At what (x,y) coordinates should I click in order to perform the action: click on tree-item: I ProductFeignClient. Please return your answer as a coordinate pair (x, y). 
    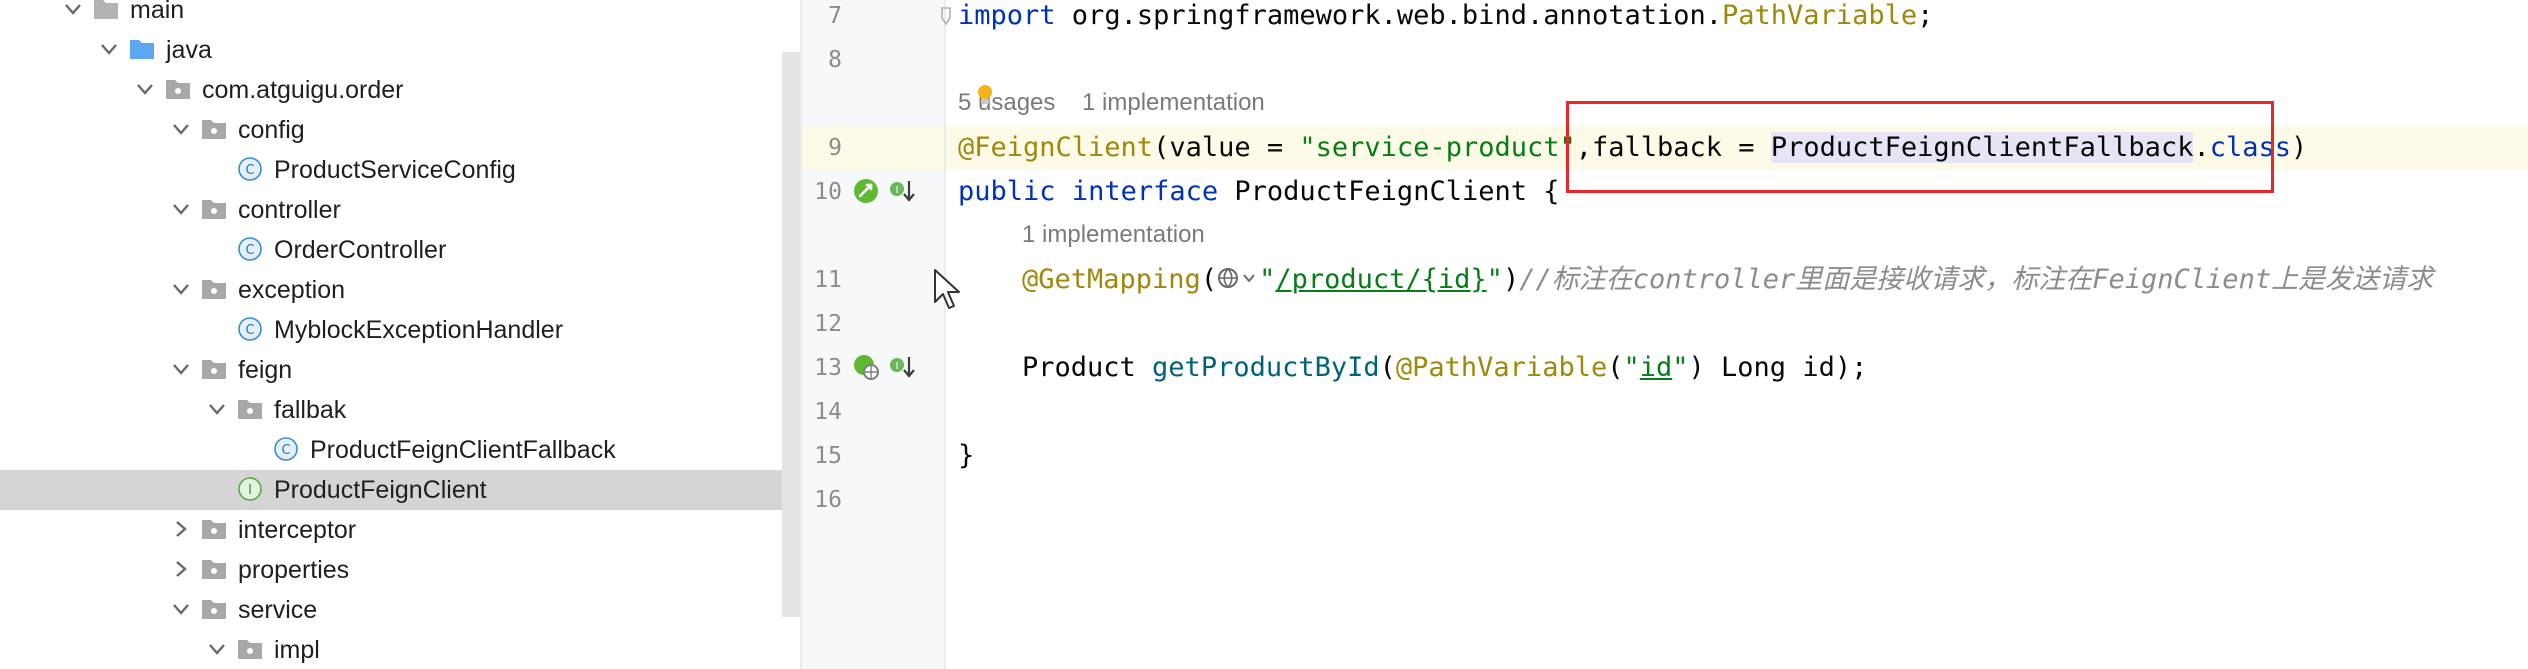
    Looking at the image, I should click on (391, 490).